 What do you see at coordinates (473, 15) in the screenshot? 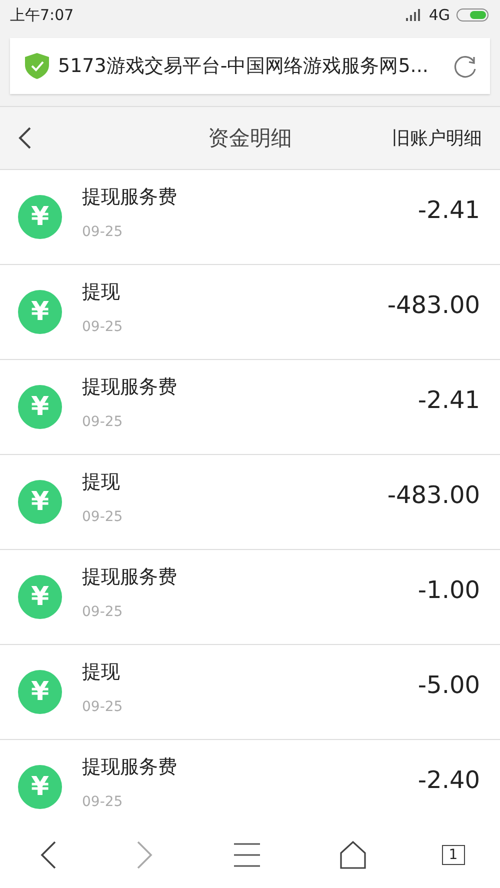
I see `battery-icon` at bounding box center [473, 15].